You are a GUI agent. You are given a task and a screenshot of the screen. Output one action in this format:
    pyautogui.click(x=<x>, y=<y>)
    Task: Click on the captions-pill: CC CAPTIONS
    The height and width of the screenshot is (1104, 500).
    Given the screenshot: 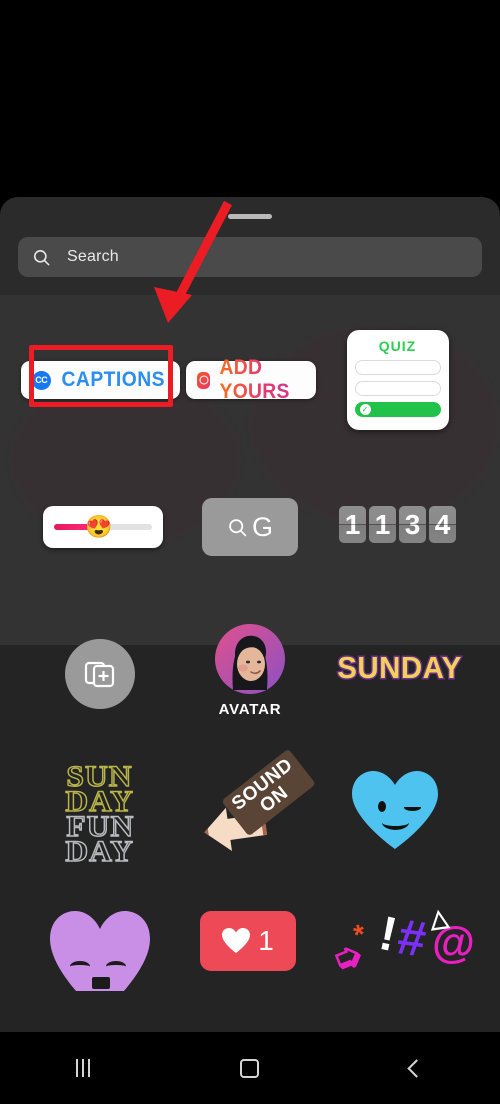 What is the action you would take?
    pyautogui.click(x=100, y=380)
    